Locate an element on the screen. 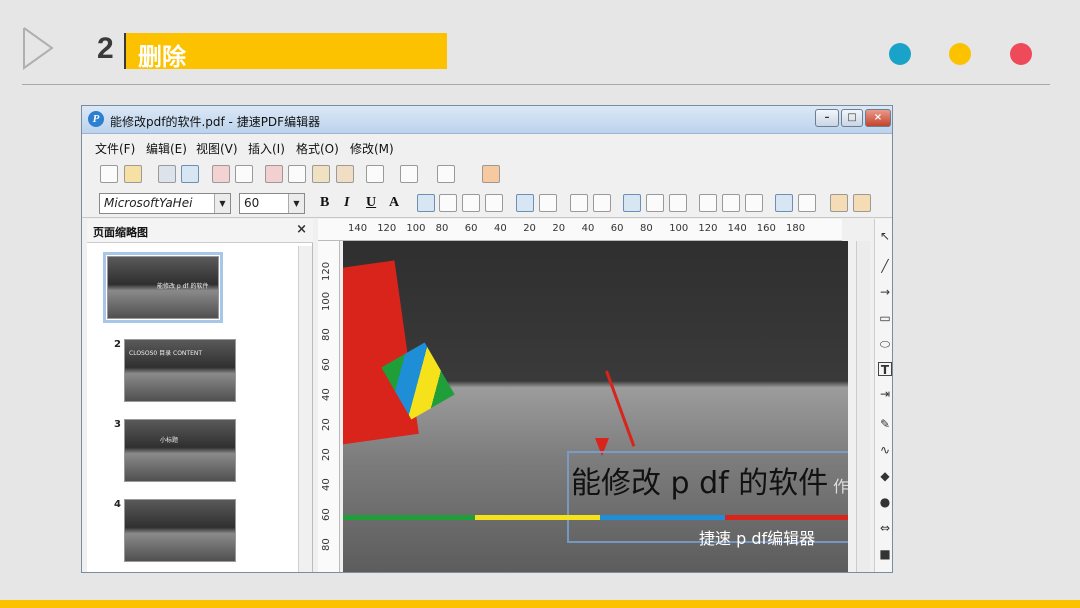 The image size is (1080, 608). menu-bar: 文件(F) 编辑(E) 视图(V) 插入(I) 格式(O) 修改(M) is located at coordinates (487, 147).